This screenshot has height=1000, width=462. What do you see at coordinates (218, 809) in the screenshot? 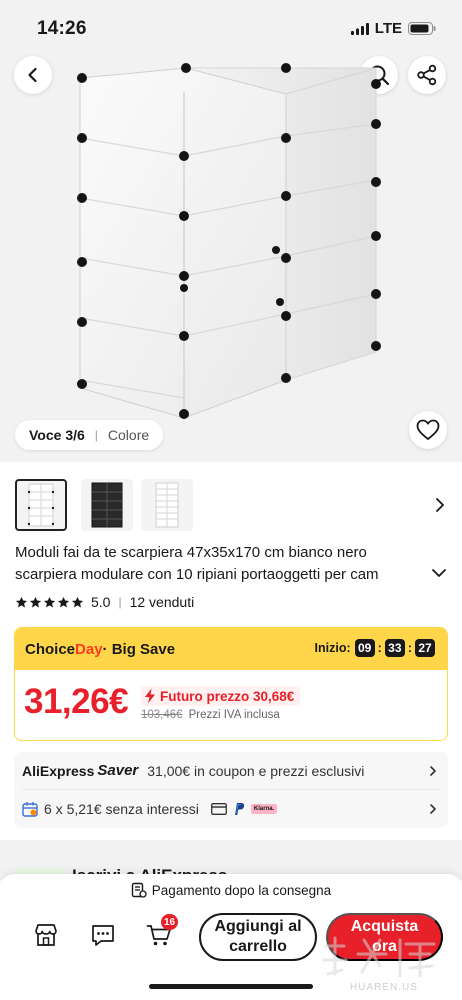
I see `card-icon` at bounding box center [218, 809].